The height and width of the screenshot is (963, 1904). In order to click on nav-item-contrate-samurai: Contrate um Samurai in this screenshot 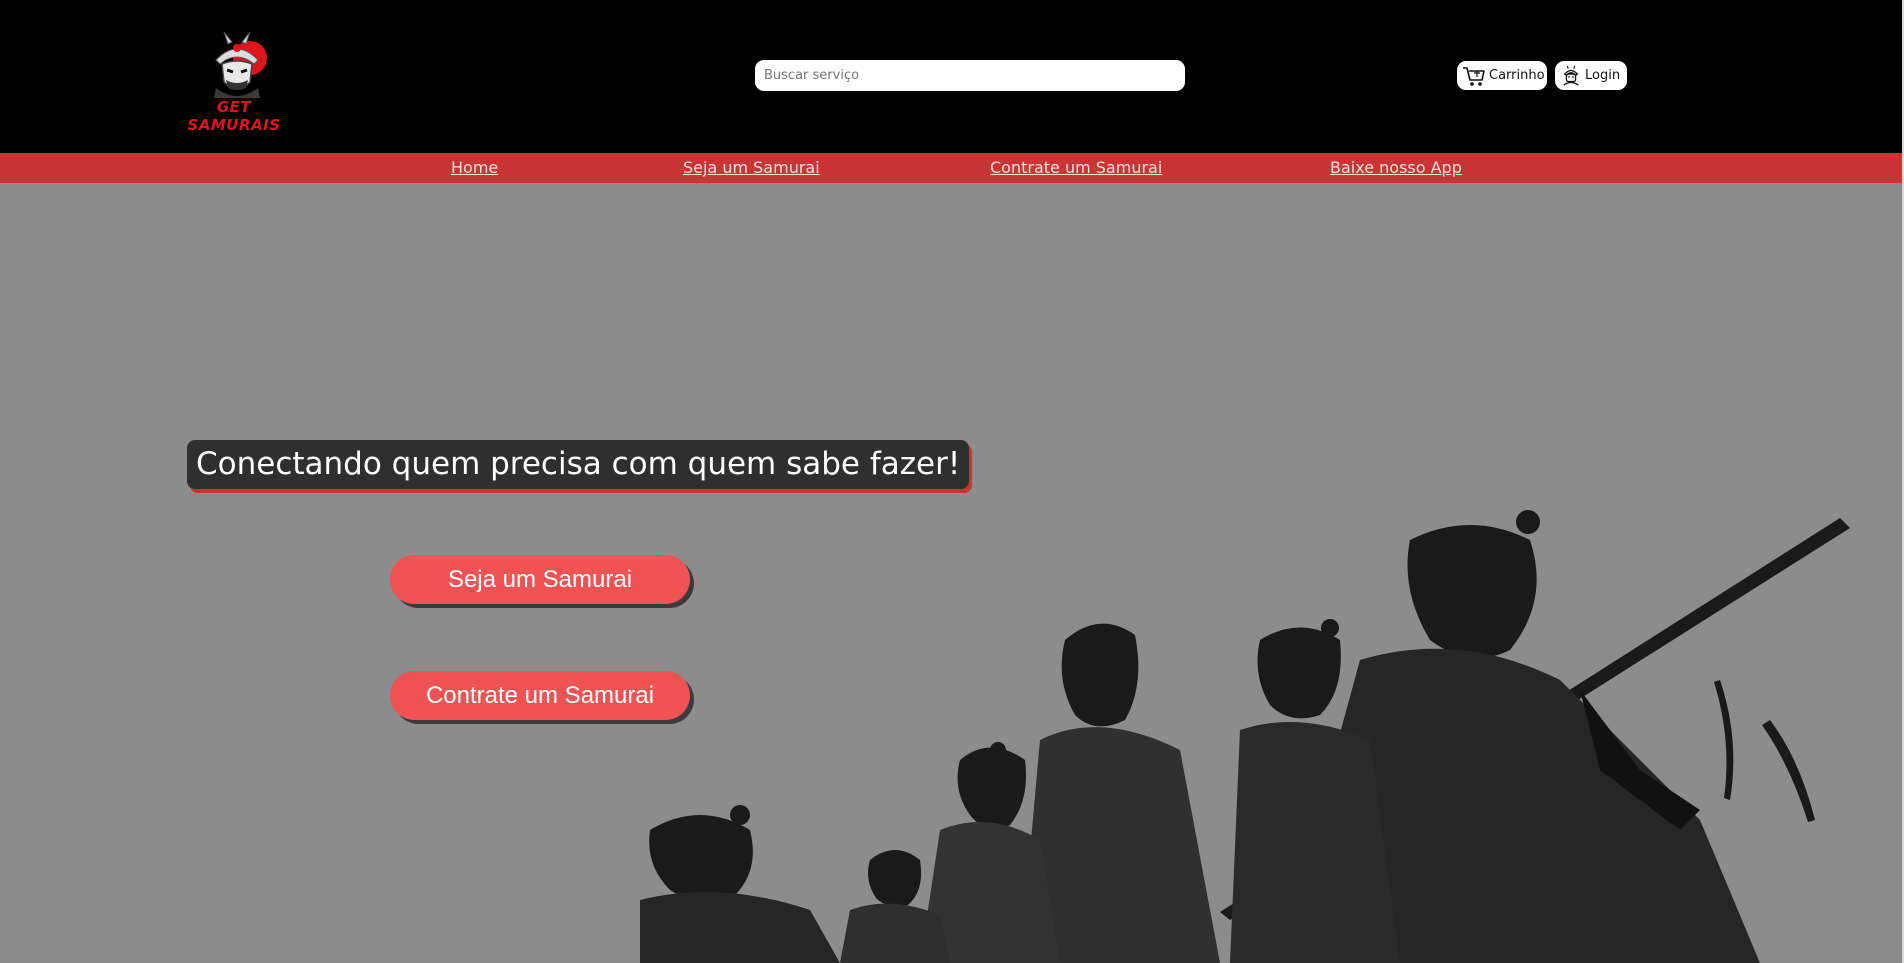, I will do `click(1076, 167)`.